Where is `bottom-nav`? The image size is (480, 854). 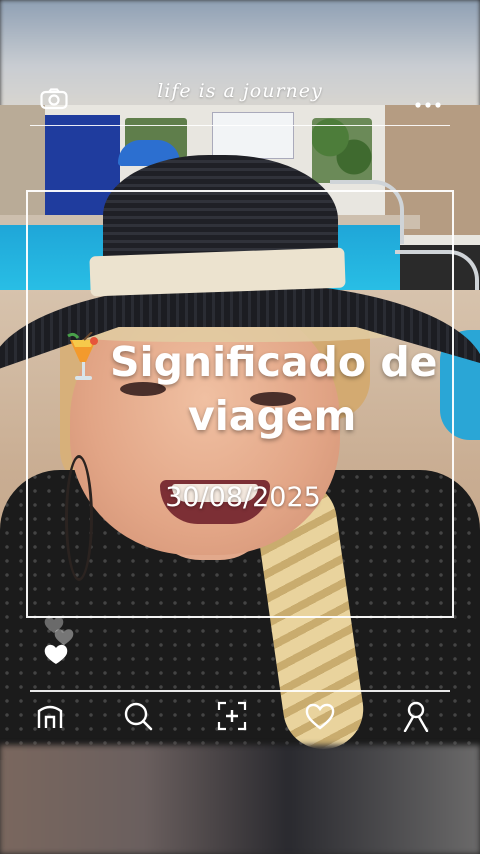
bottom-nav is located at coordinates (240, 717).